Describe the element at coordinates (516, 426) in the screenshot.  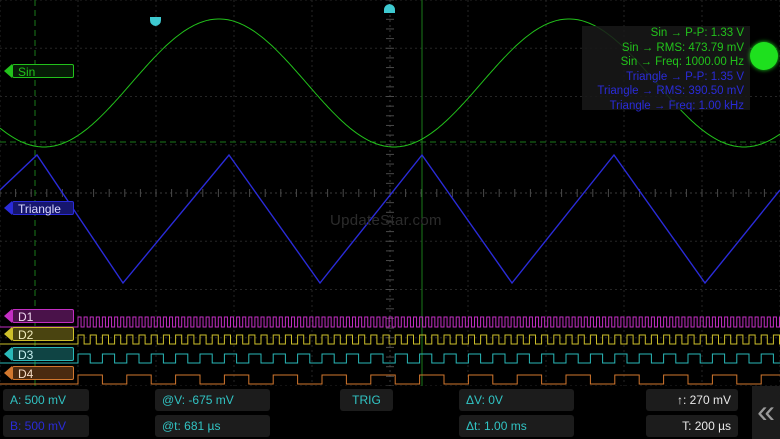
I see `delta-time-readout: Δt: 1.00 ms` at that location.